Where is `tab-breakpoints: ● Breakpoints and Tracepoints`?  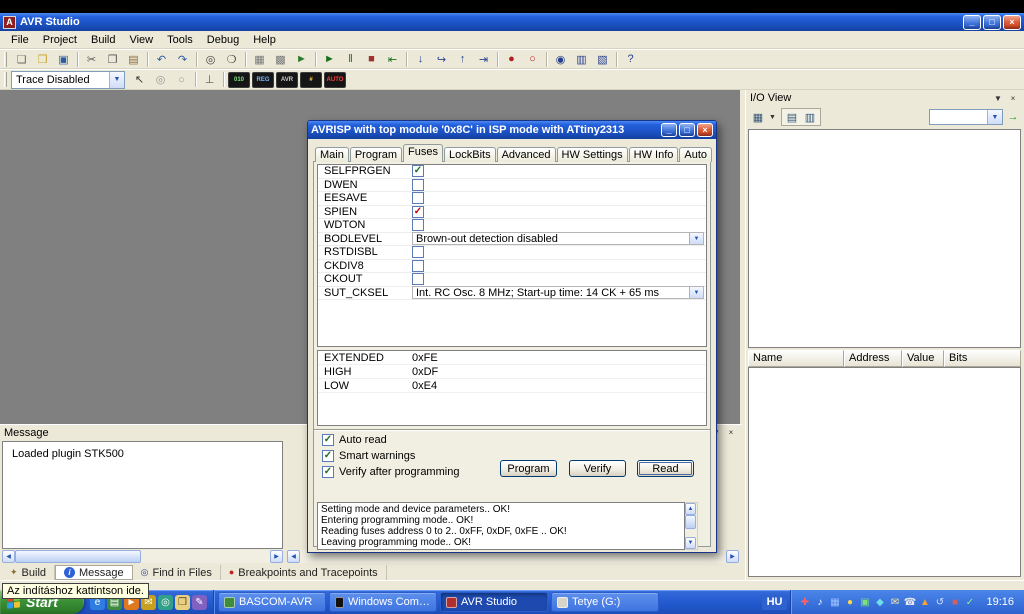
tab-breakpoints: ● Breakpoints and Tracepoints is located at coordinates (304, 572).